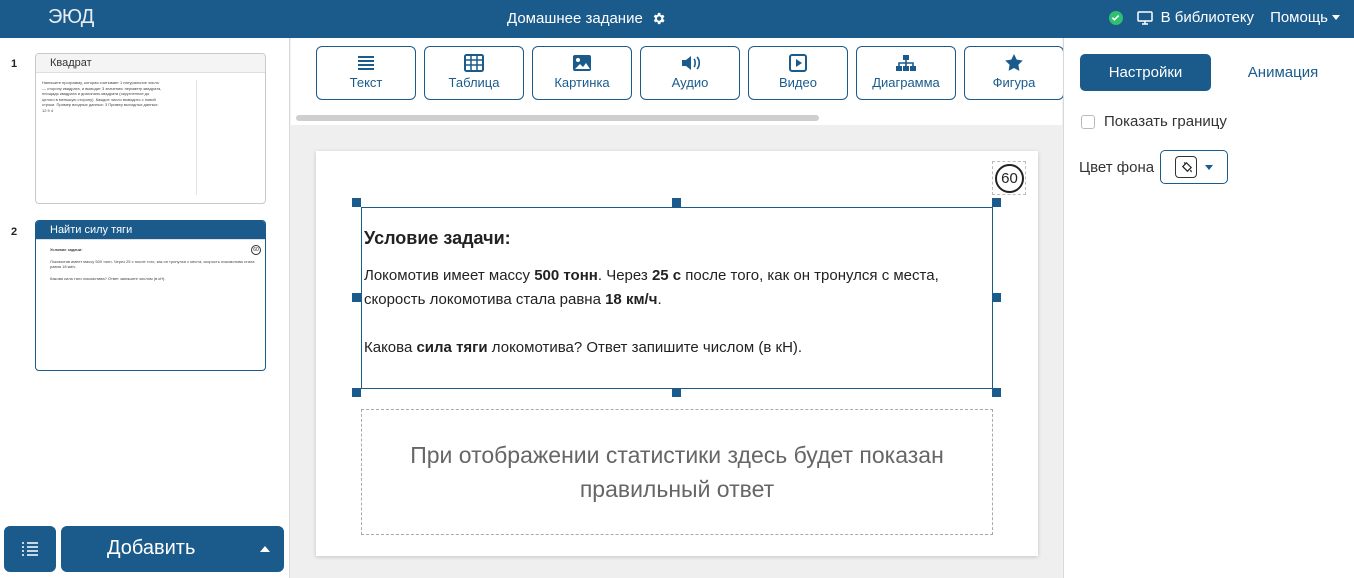 This screenshot has height=578, width=1354. I want to click on document-title-text: Домашнее задание, so click(575, 18).